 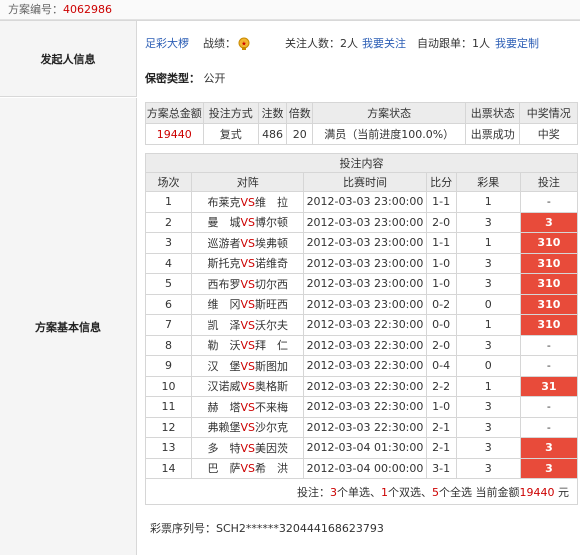 What do you see at coordinates (441, 325) in the screenshot?
I see `match-score: 0-0` at bounding box center [441, 325].